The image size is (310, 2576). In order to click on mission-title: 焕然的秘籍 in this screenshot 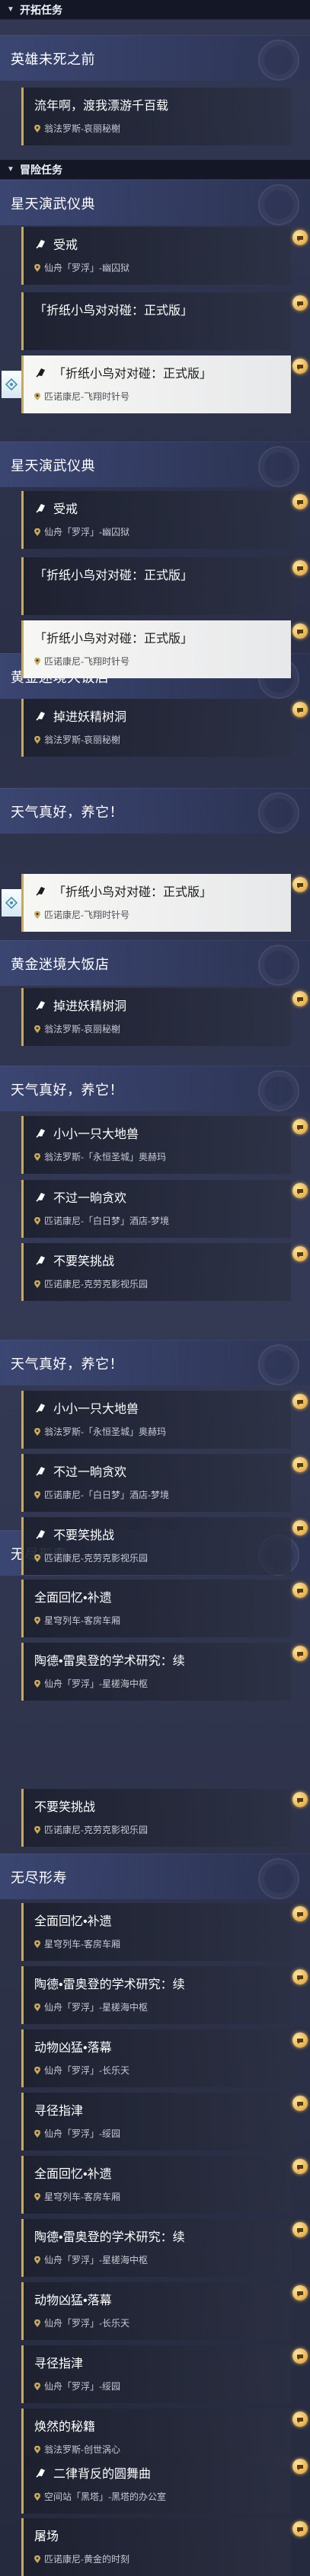, I will do `click(65, 2427)`.